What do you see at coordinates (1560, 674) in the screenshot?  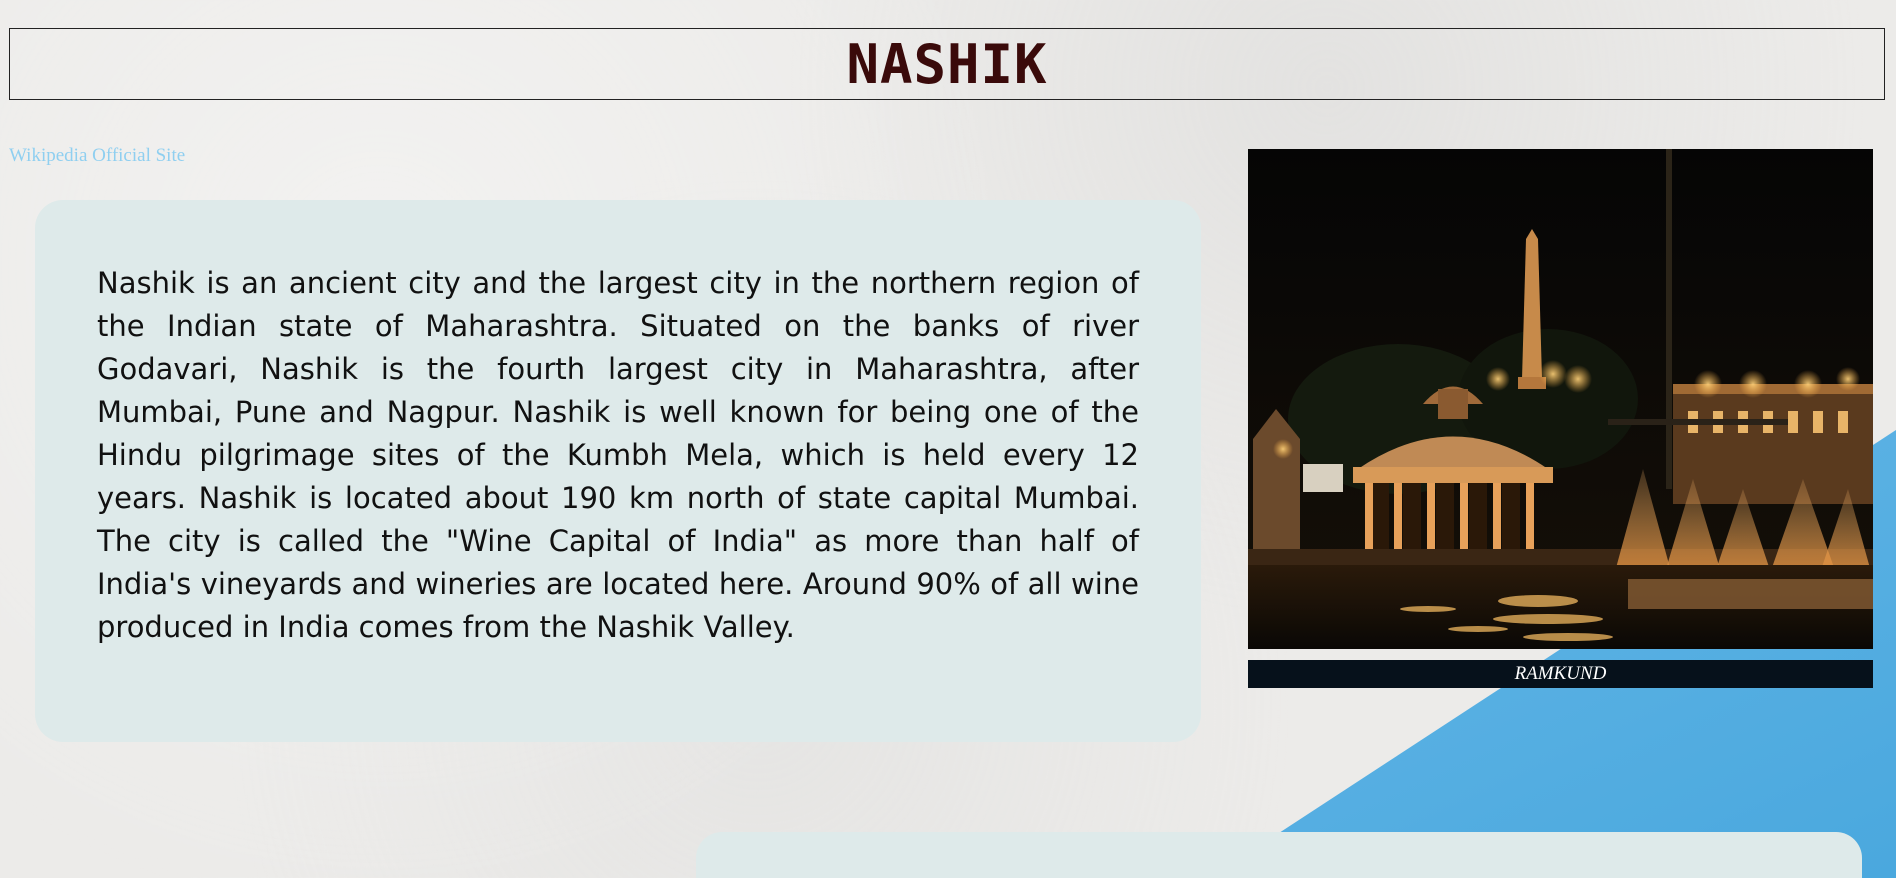 I see `photo-caption: RAMKUND` at bounding box center [1560, 674].